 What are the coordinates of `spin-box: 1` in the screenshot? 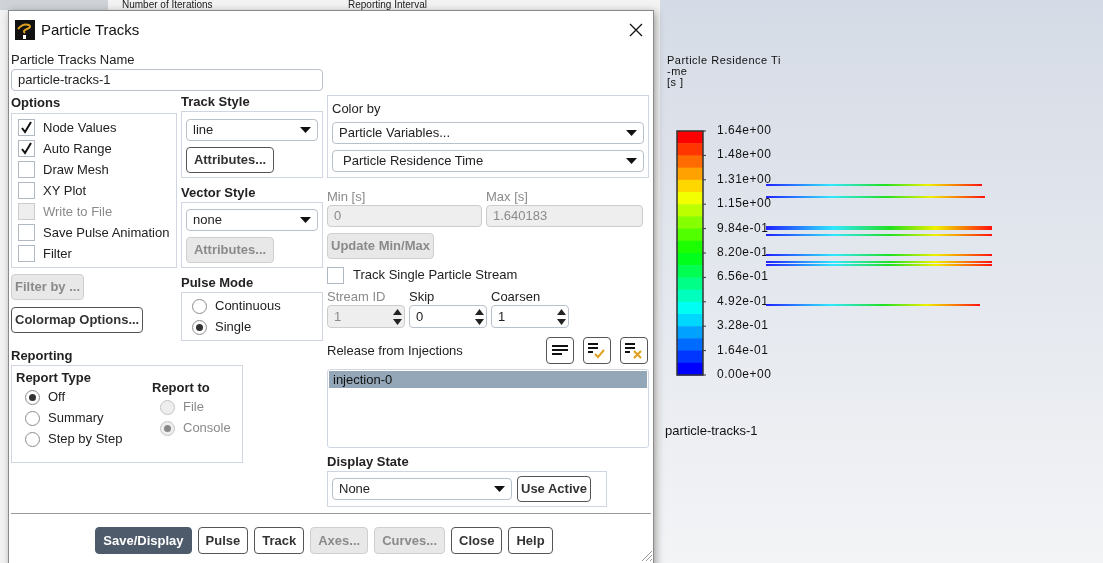 It's located at (530, 316).